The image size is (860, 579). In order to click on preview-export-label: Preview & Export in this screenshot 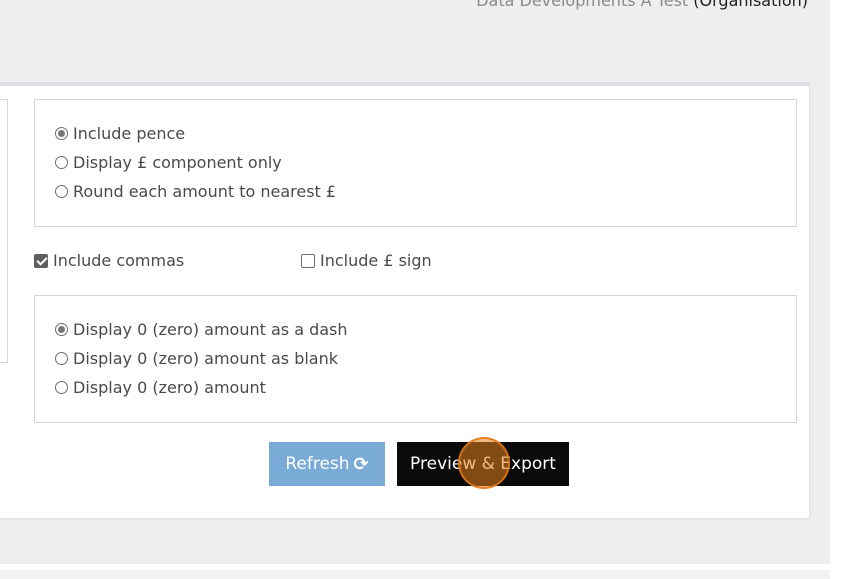, I will do `click(483, 464)`.